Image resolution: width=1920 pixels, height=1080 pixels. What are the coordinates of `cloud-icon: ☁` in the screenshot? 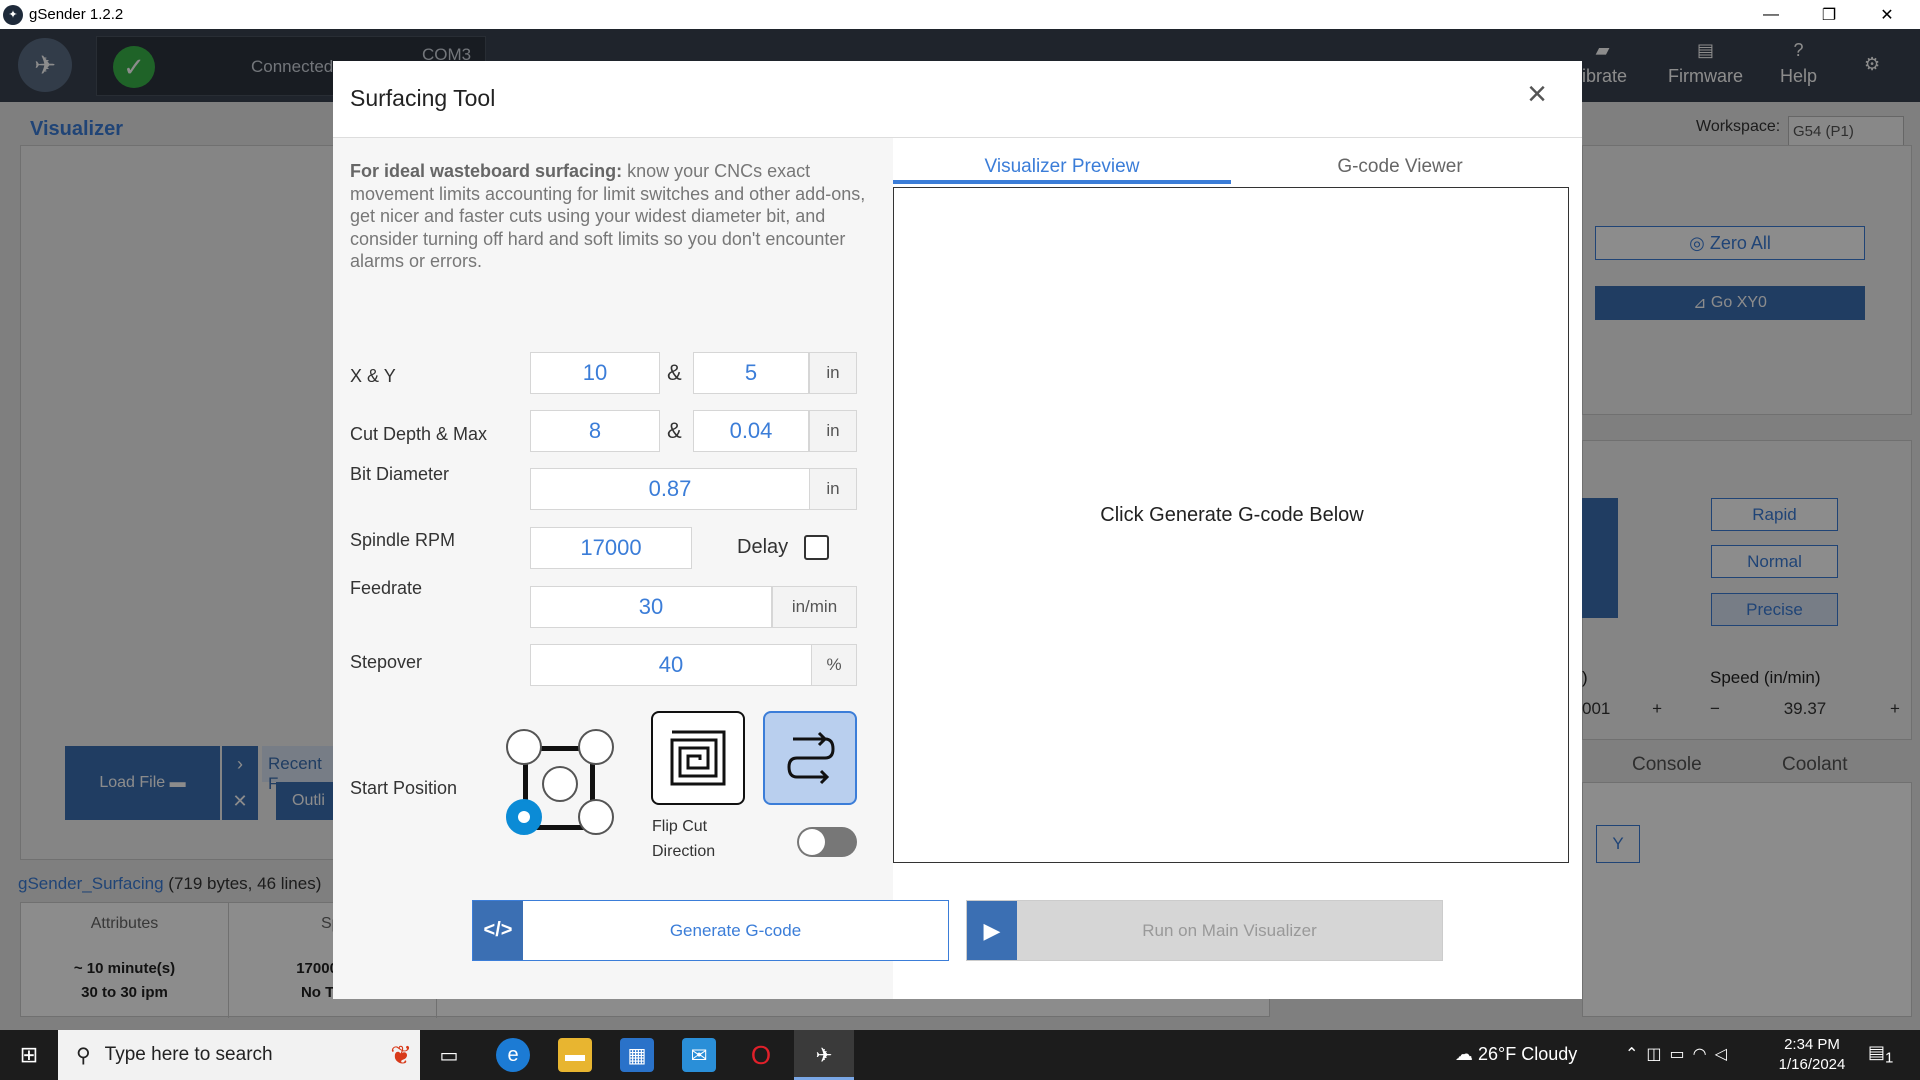 It's located at (1464, 1054).